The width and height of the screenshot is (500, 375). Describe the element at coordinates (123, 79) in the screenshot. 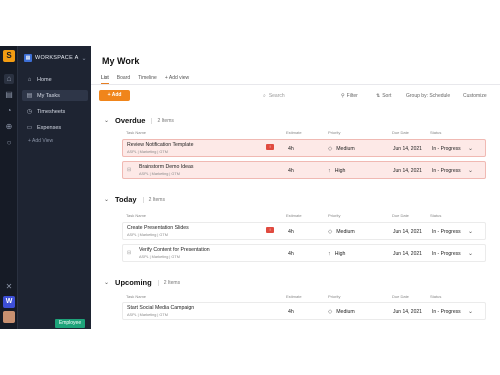

I see `tab-board: Board` at that location.